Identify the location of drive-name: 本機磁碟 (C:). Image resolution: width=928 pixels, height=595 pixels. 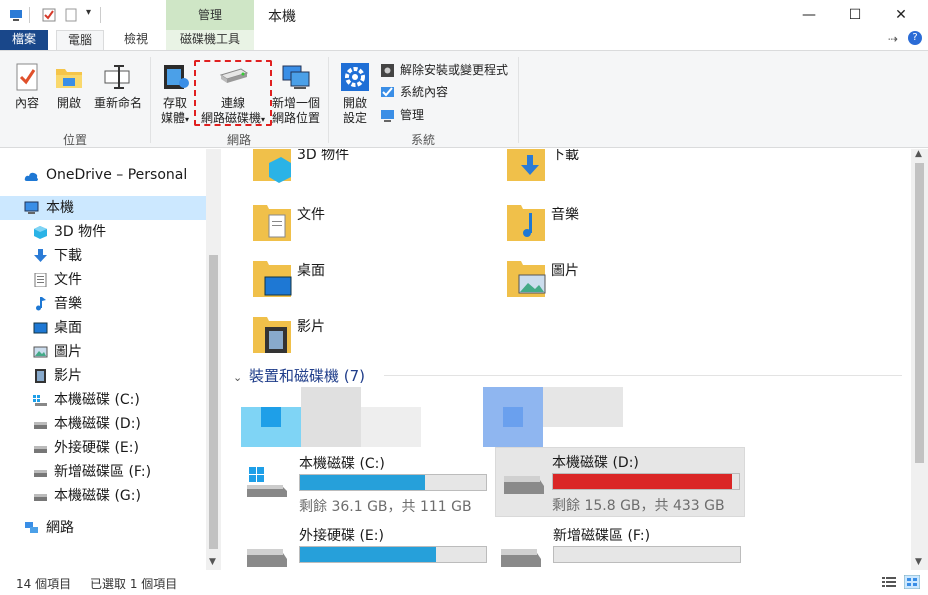
(342, 464).